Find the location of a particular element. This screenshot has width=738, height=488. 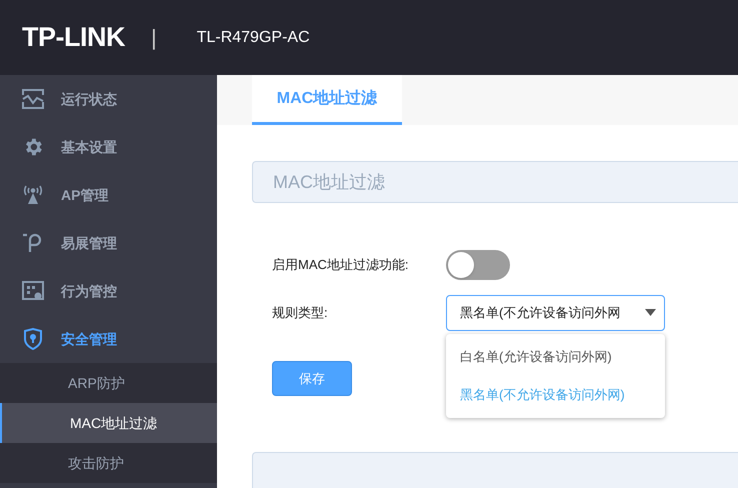

panel-title: MAC地址过滤 is located at coordinates (329, 182).